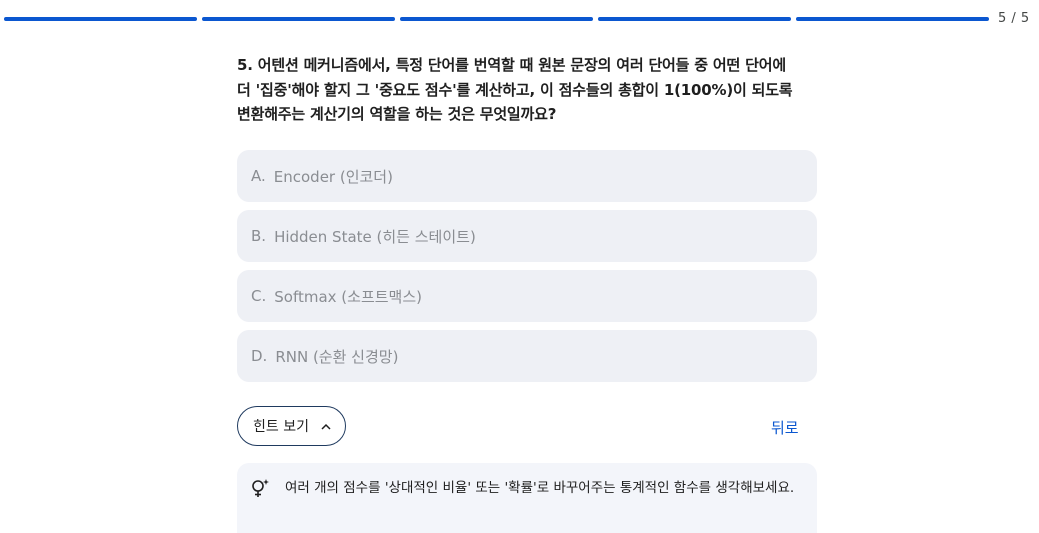 Image resolution: width=1039 pixels, height=533 pixels. What do you see at coordinates (375, 236) in the screenshot?
I see `option-label: Hidden State (히든 스테이트)` at bounding box center [375, 236].